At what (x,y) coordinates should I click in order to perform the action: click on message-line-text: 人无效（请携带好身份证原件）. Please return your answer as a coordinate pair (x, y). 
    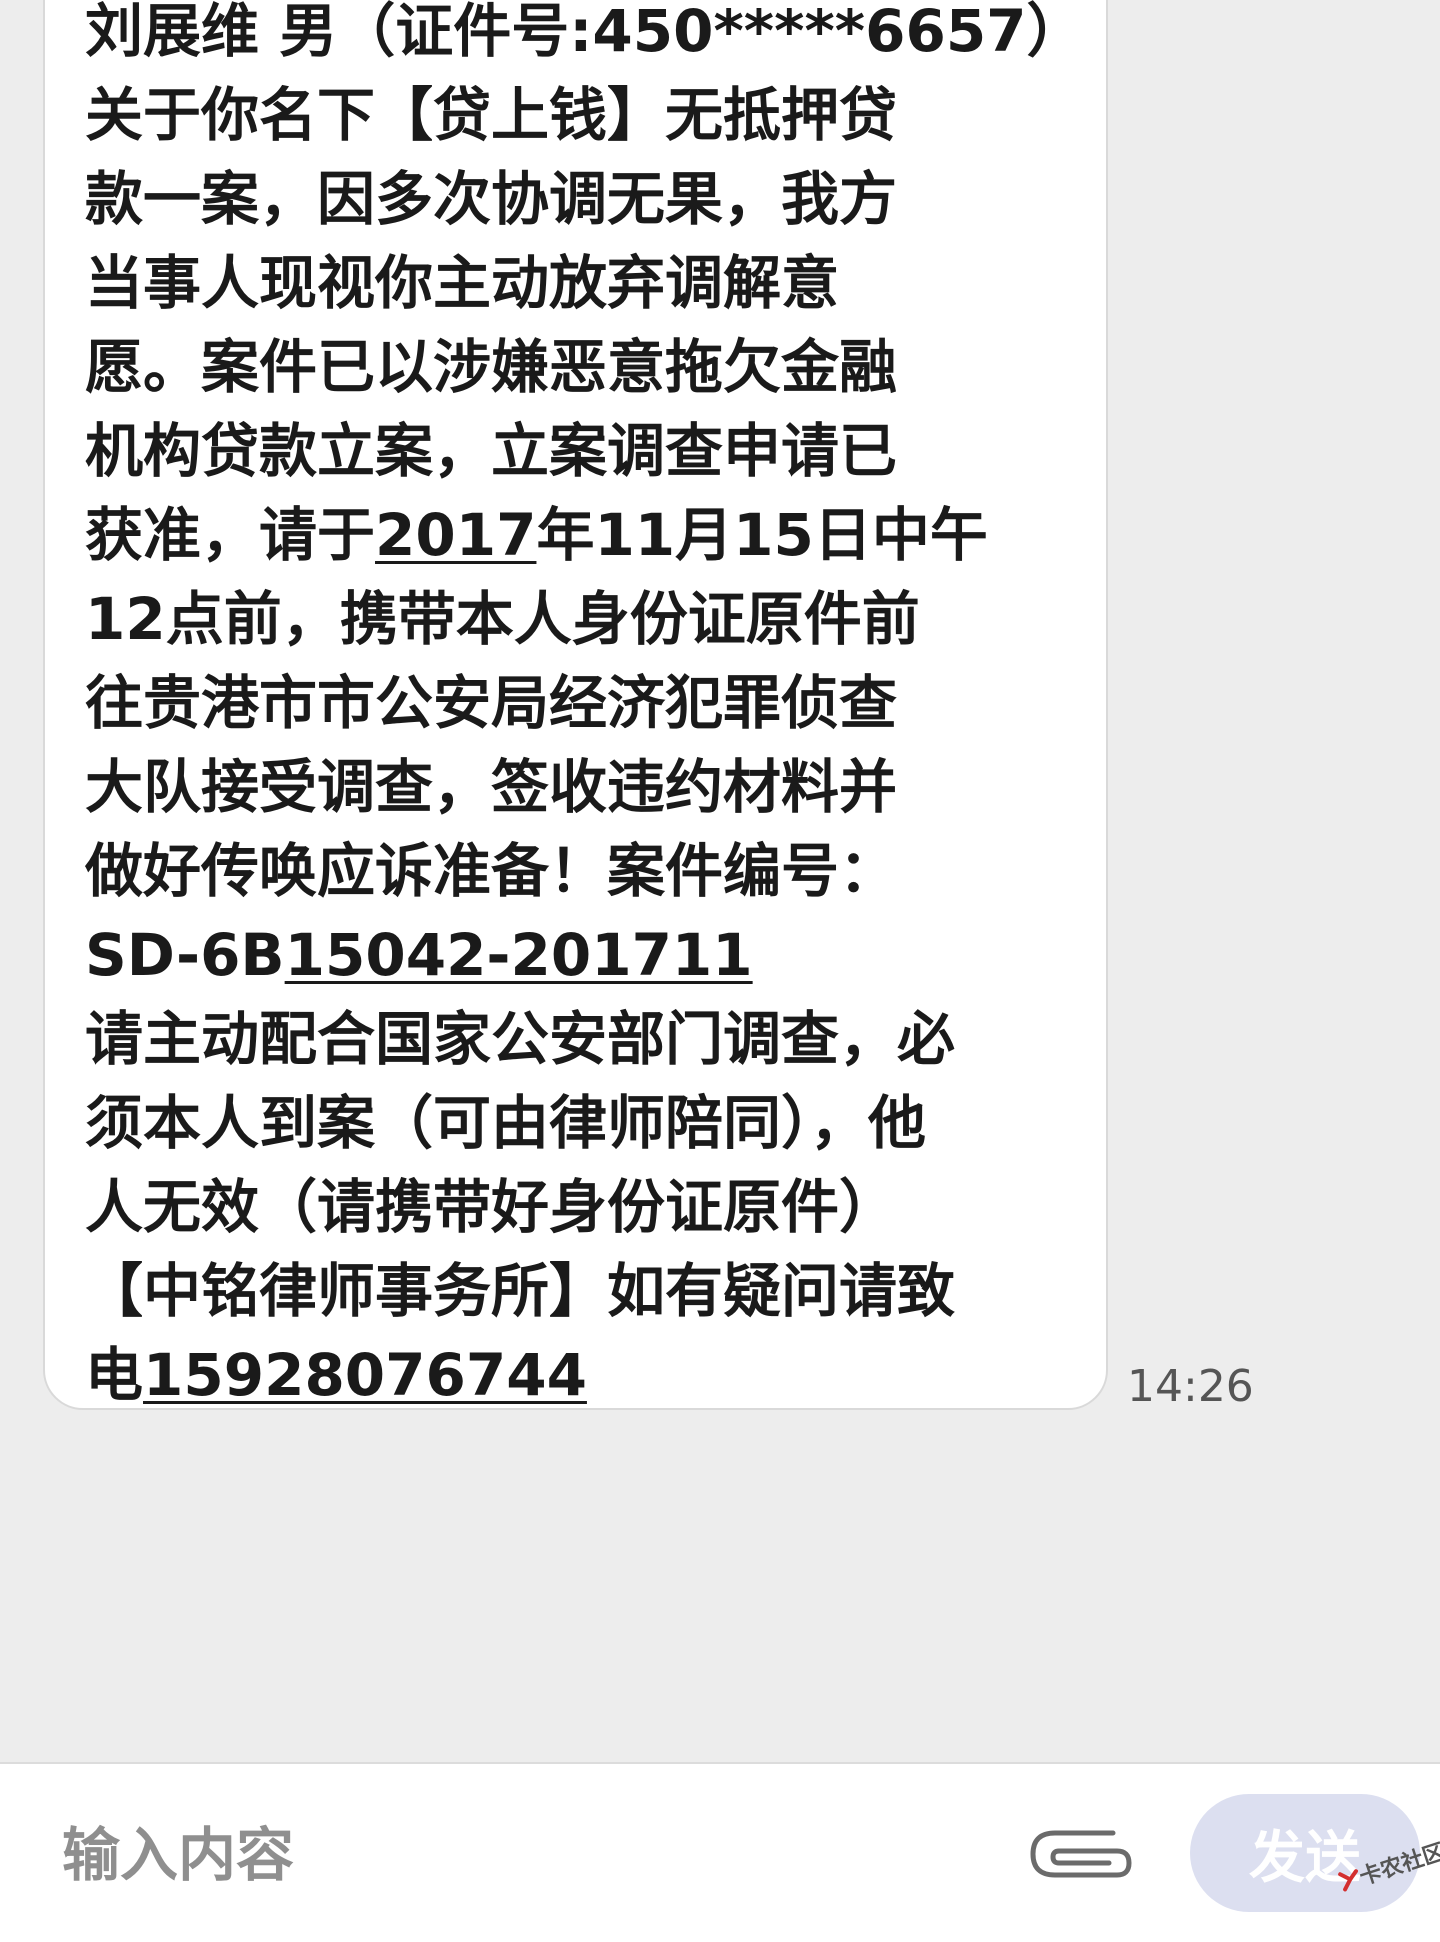
    Looking at the image, I should click on (491, 1207).